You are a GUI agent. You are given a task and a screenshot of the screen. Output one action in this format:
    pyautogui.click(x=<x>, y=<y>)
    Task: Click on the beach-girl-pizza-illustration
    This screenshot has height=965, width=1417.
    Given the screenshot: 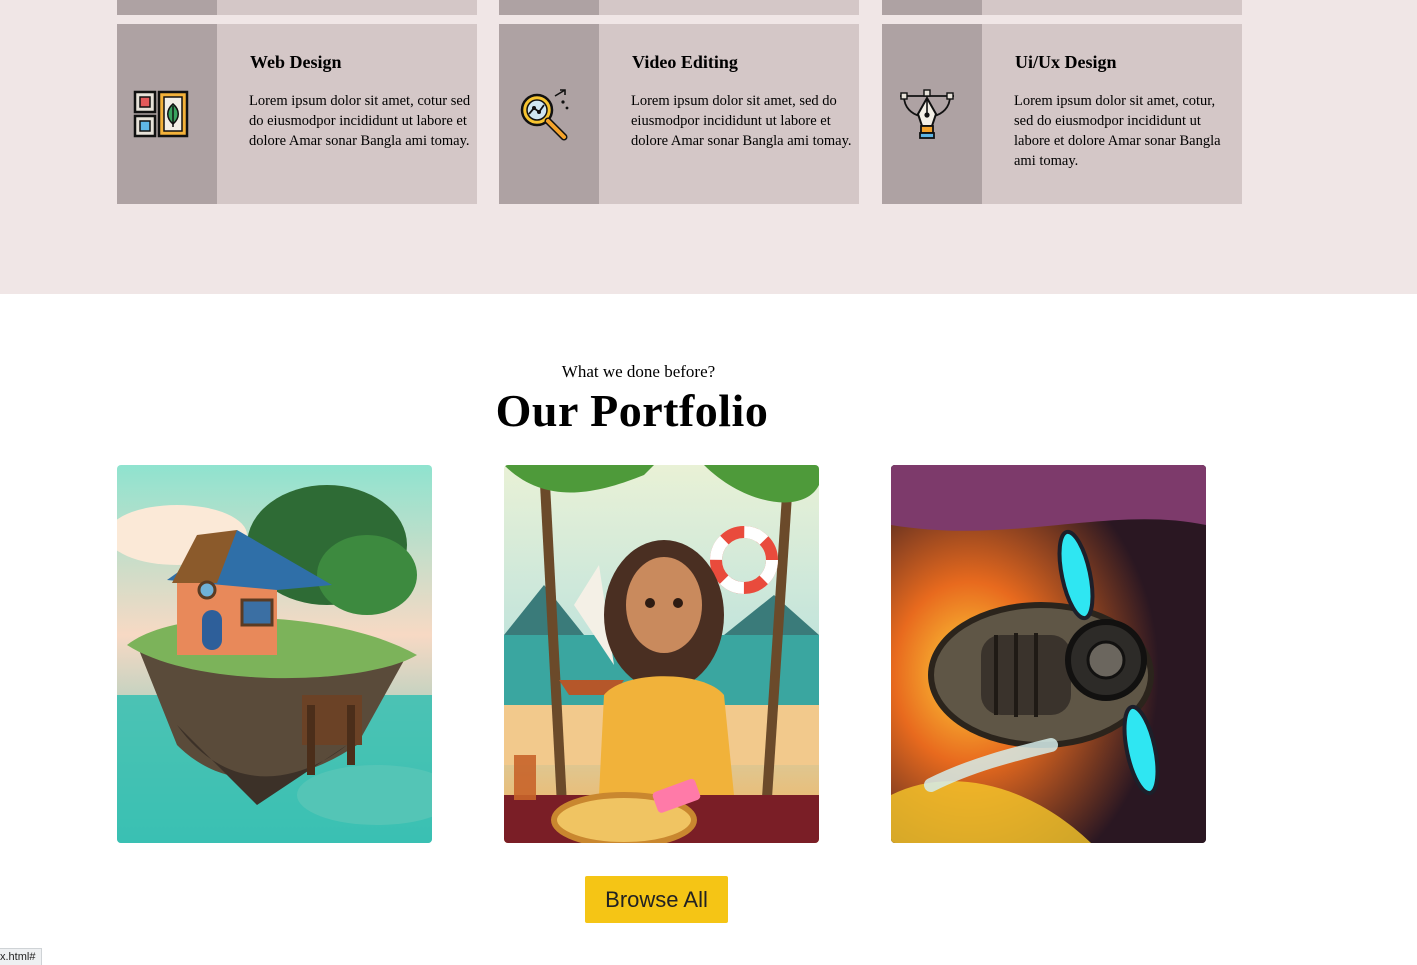 What is the action you would take?
    pyautogui.click(x=661, y=654)
    